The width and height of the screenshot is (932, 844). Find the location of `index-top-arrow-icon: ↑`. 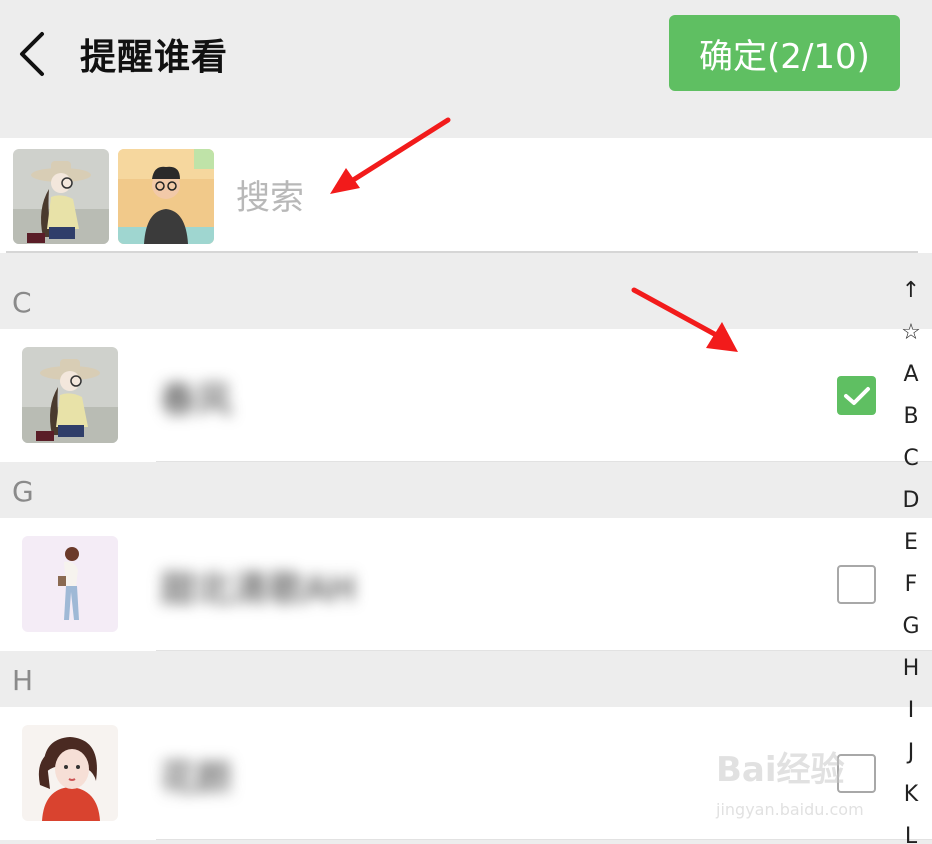

index-top-arrow-icon: ↑ is located at coordinates (911, 291).